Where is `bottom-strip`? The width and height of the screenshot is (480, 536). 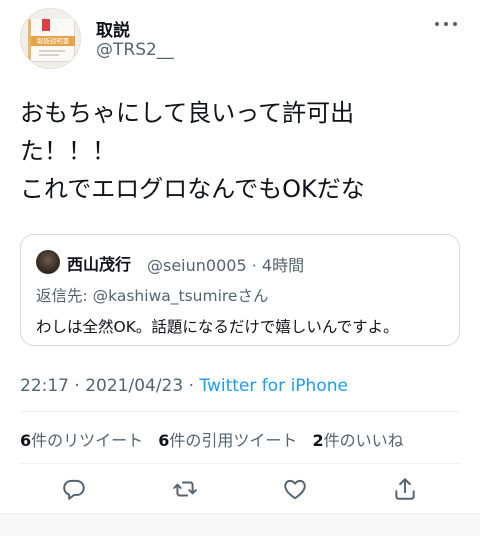 bottom-strip is located at coordinates (240, 525).